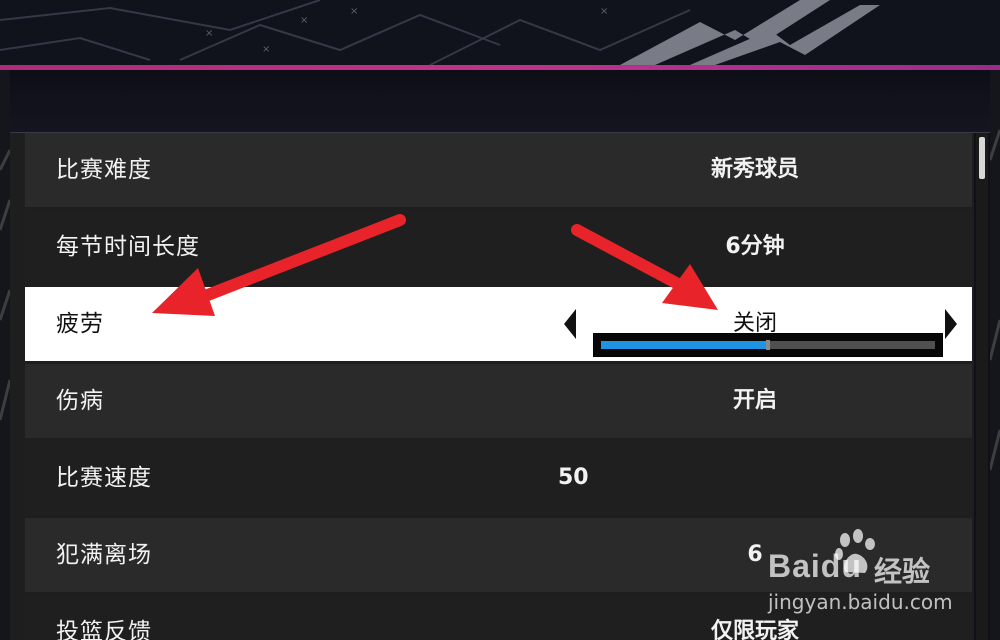 The height and width of the screenshot is (640, 1000). What do you see at coordinates (128, 247) in the screenshot?
I see `setting-label: 每节时间长度` at bounding box center [128, 247].